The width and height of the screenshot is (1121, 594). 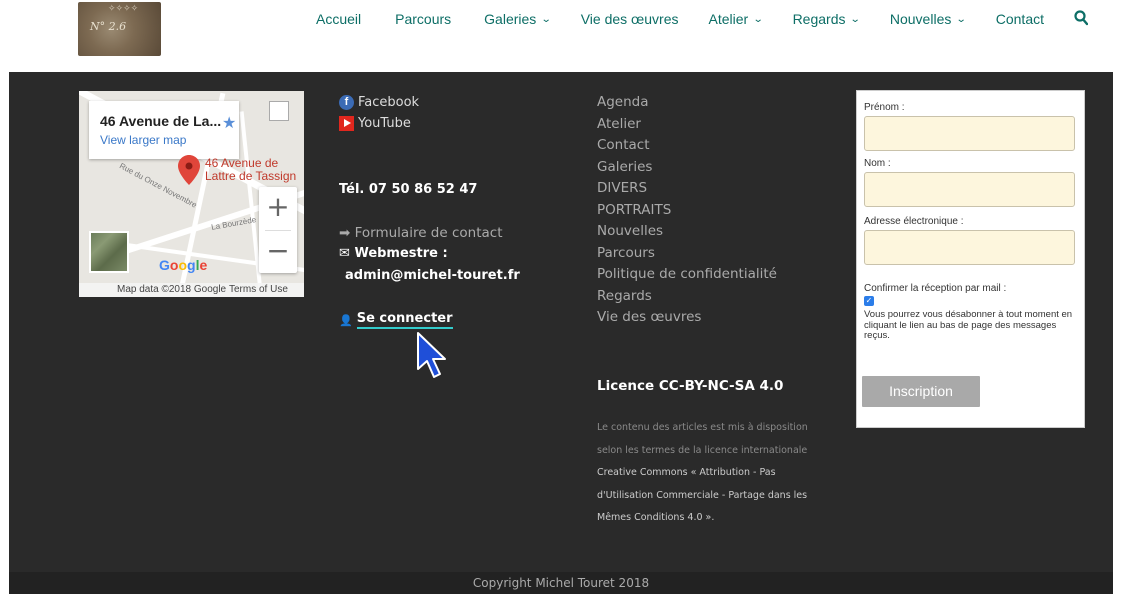 I want to click on menu-item-regards: Regards, so click(x=717, y=297).